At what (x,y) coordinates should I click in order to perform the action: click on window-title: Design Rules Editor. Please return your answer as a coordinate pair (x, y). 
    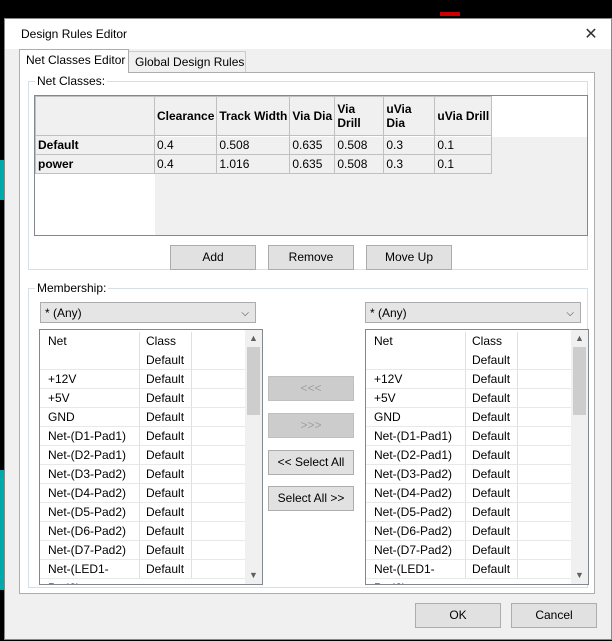
    Looking at the image, I should click on (74, 34).